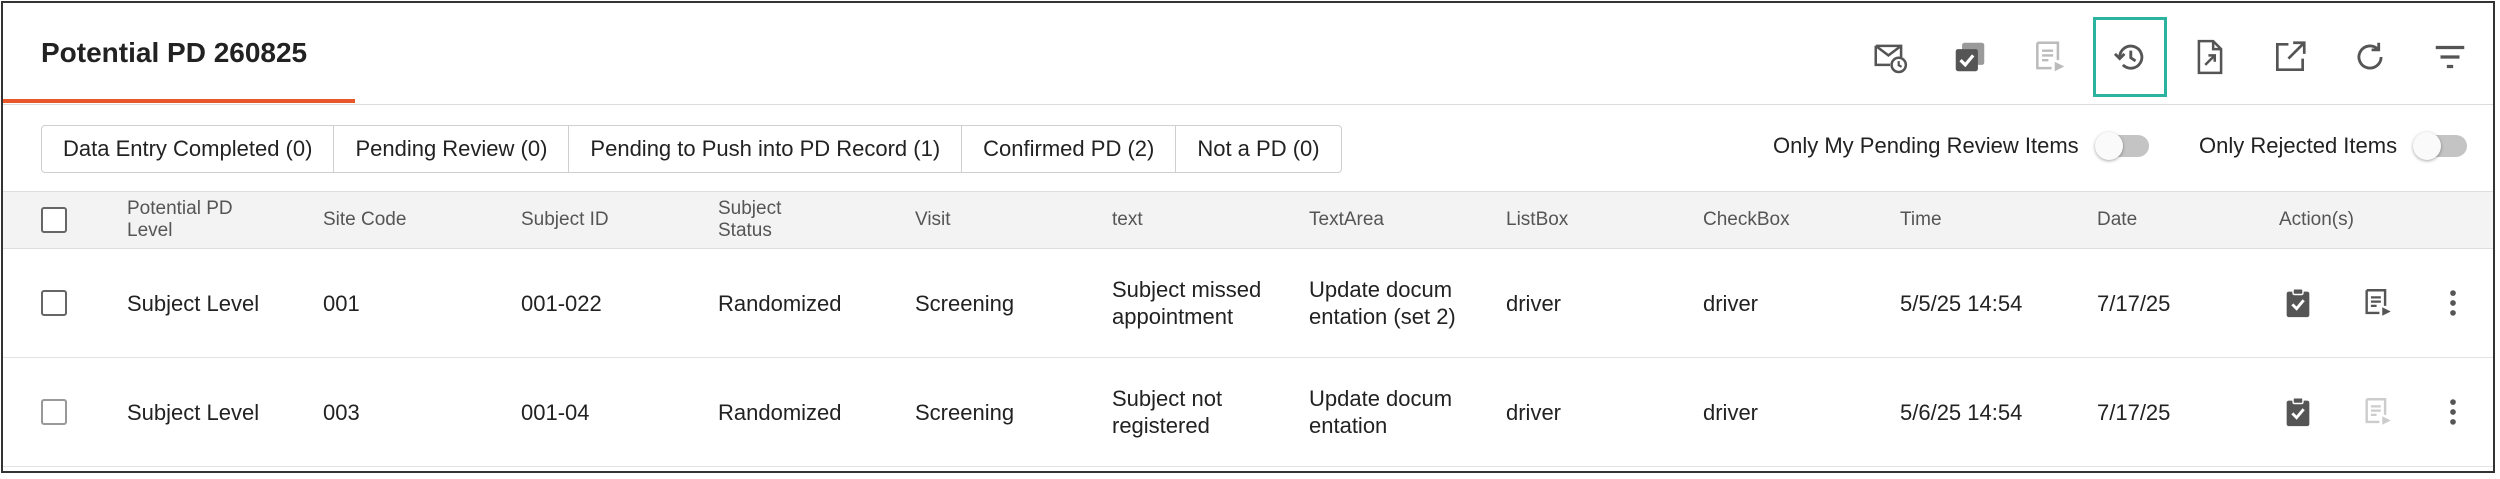  I want to click on push-action-button-disabled, so click(2378, 412).